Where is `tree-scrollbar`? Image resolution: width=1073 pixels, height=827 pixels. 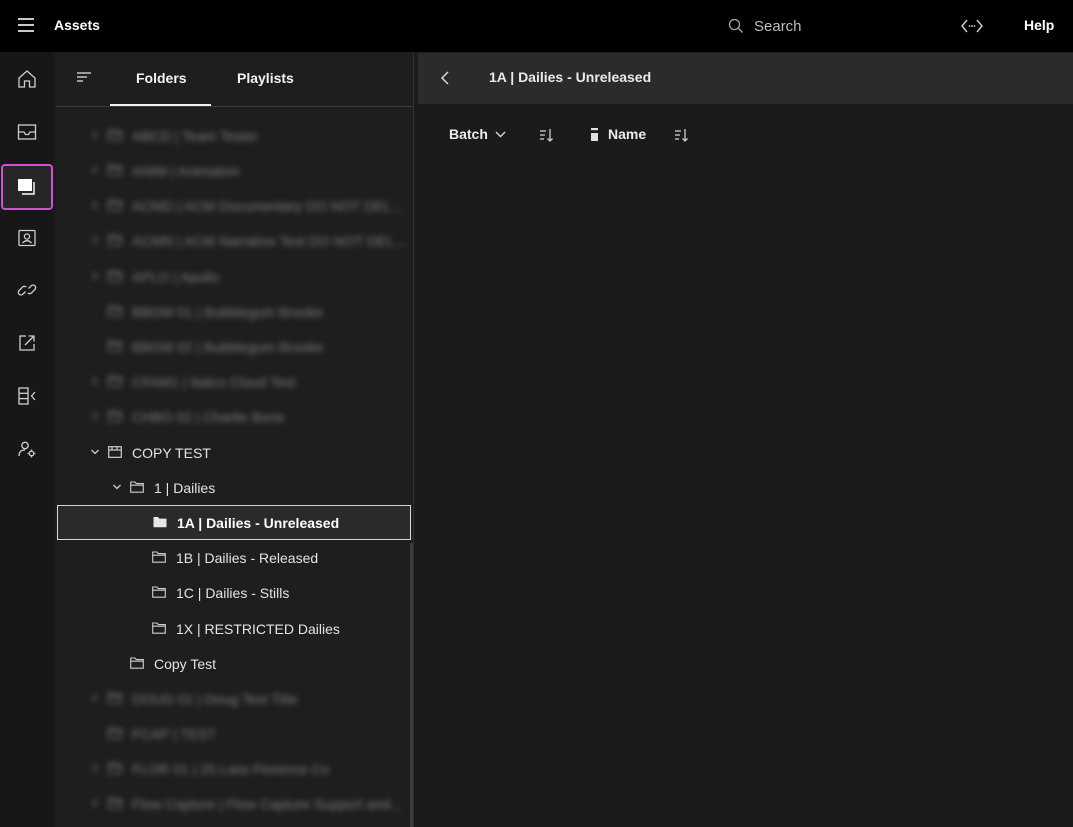
tree-scrollbar is located at coordinates (411, 685).